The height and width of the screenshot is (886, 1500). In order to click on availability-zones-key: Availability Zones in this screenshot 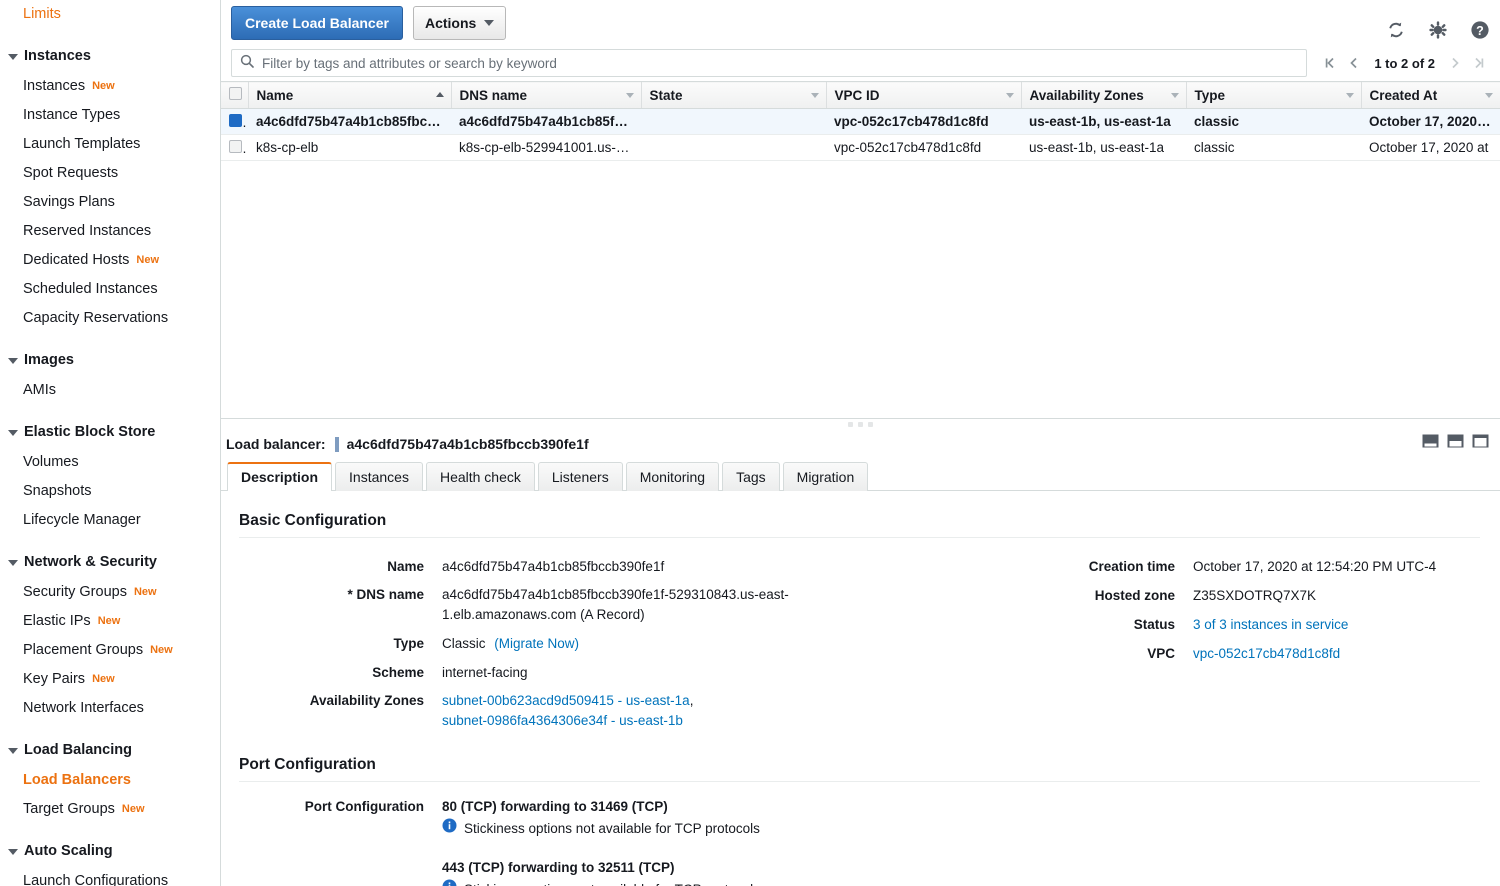, I will do `click(366, 700)`.